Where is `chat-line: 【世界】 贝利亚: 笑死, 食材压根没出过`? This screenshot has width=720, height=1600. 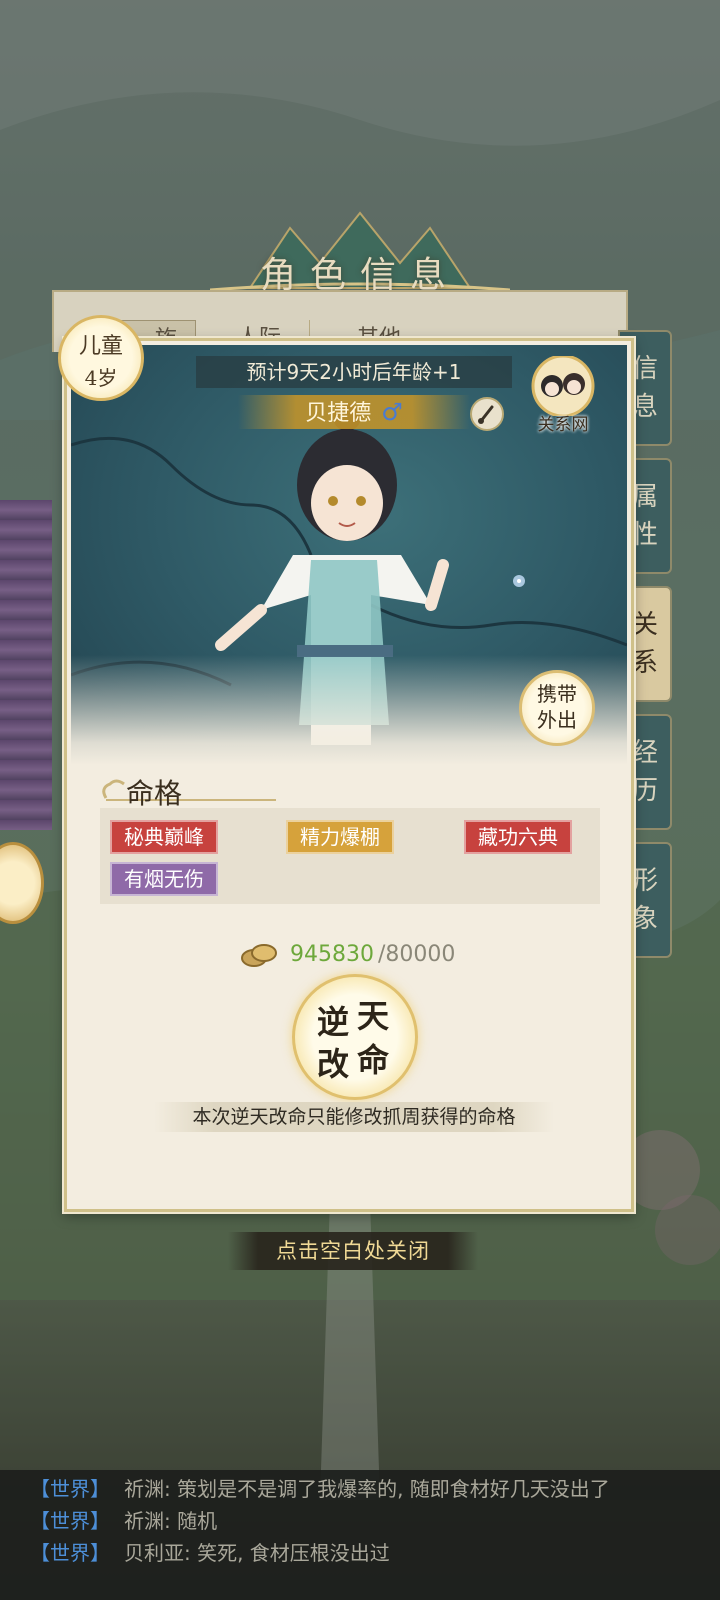
chat-line: 【世界】 贝利亚: 笑死, 食材压根没出过 is located at coordinates (210, 1553).